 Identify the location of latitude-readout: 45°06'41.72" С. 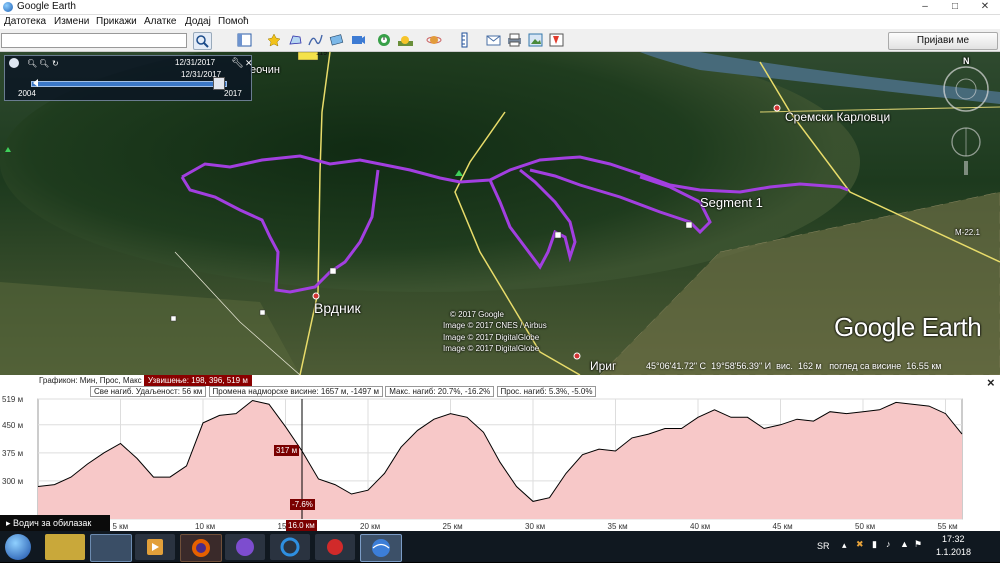
(676, 366).